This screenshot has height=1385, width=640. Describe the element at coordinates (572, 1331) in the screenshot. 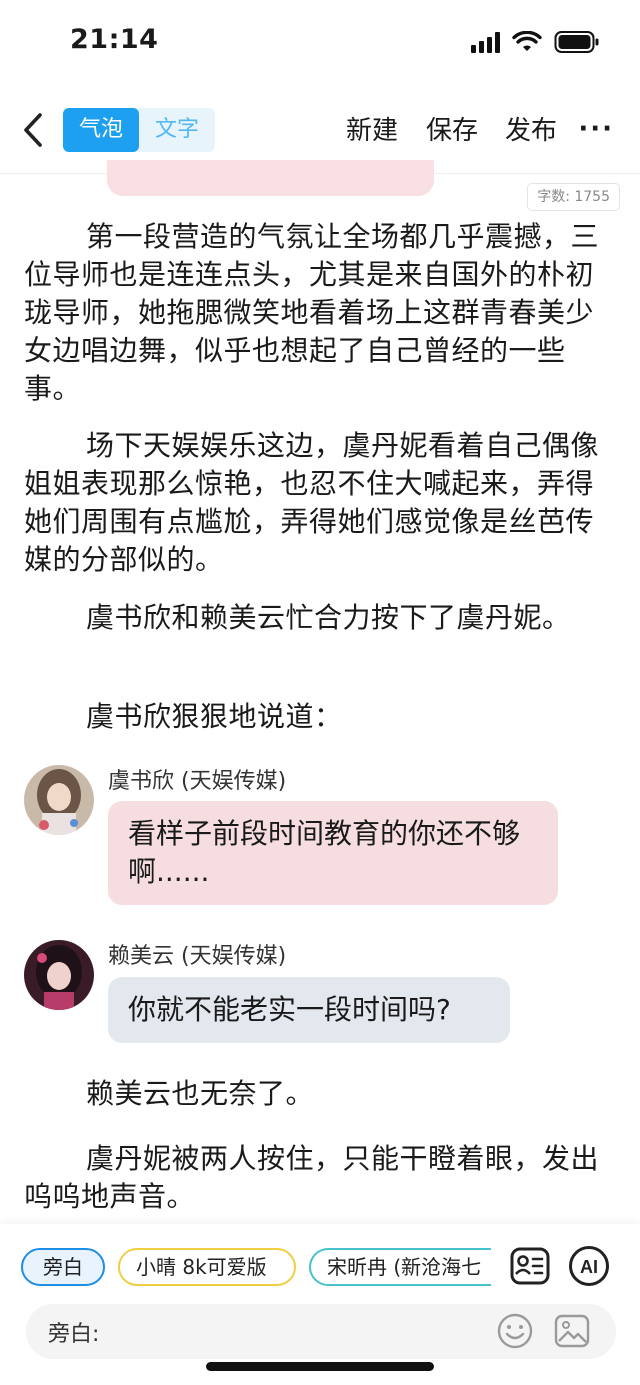

I see `image-icon` at that location.